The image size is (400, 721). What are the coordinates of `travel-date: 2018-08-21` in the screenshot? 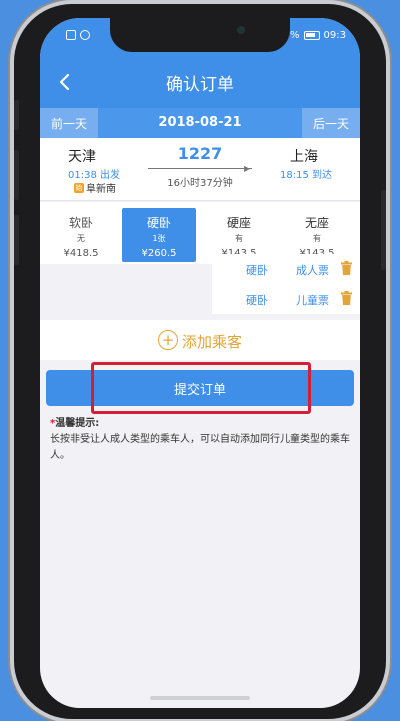 It's located at (200, 122).